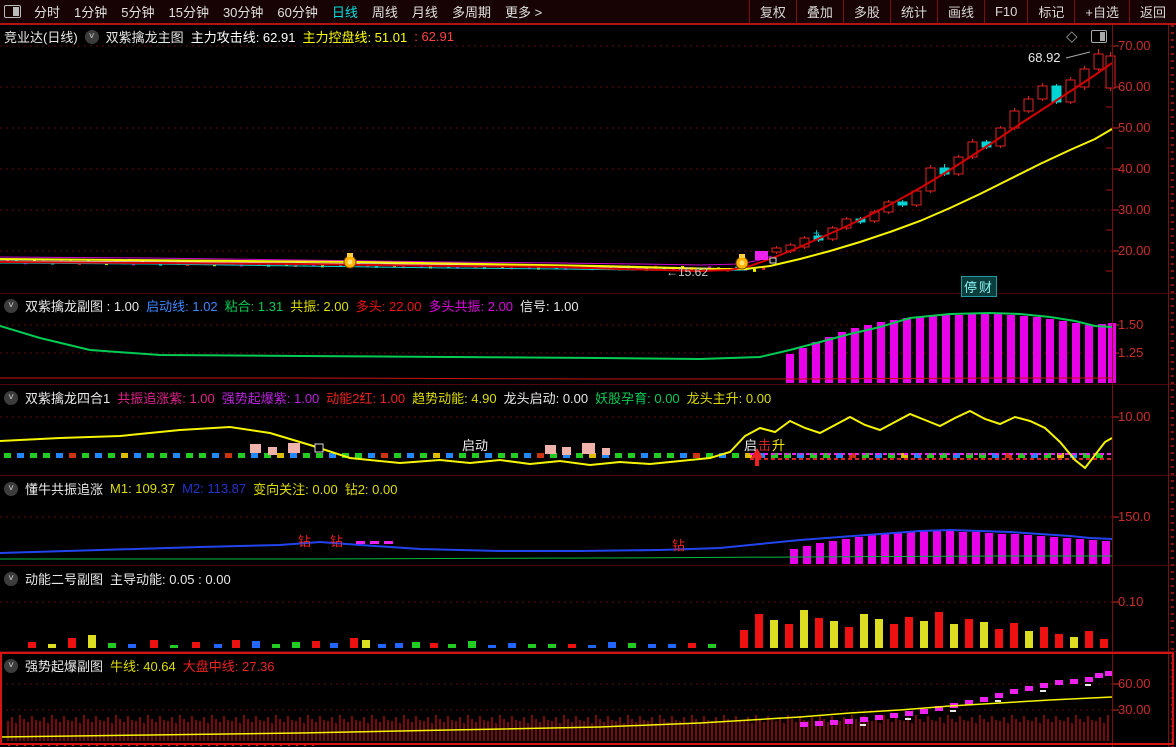 Image resolution: width=1176 pixels, height=747 pixels. I want to click on diamond-marker-icon: ◇, so click(1072, 36).